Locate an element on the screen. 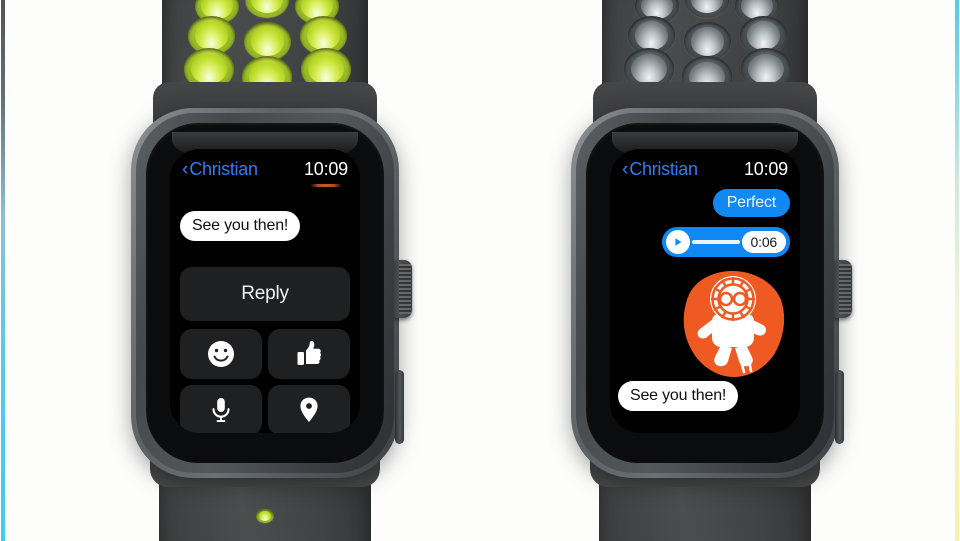  reply-button: Reply is located at coordinates (265, 294).